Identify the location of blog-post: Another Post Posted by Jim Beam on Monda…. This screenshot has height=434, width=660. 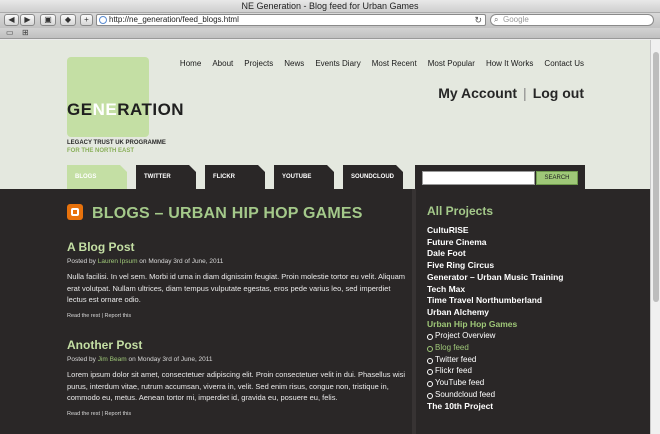
(237, 377).